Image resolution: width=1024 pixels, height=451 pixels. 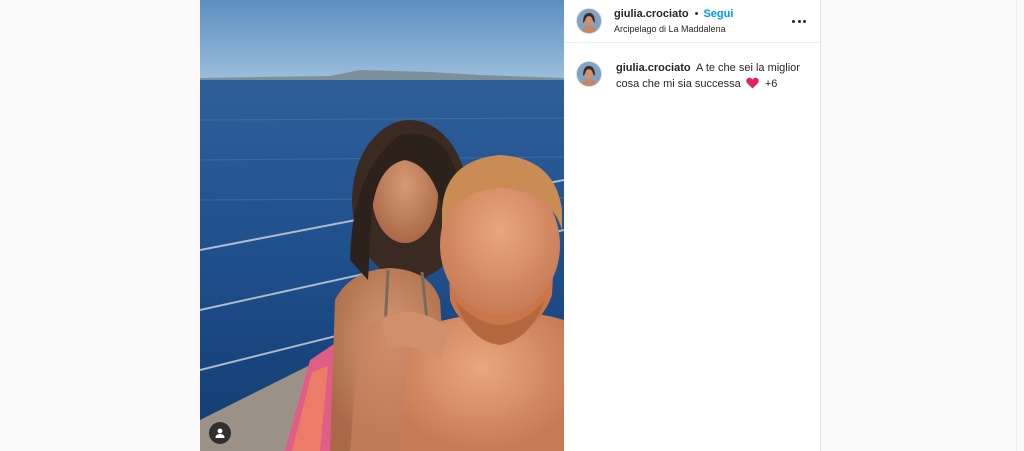 I want to click on user-tag-button, so click(x=220, y=433).